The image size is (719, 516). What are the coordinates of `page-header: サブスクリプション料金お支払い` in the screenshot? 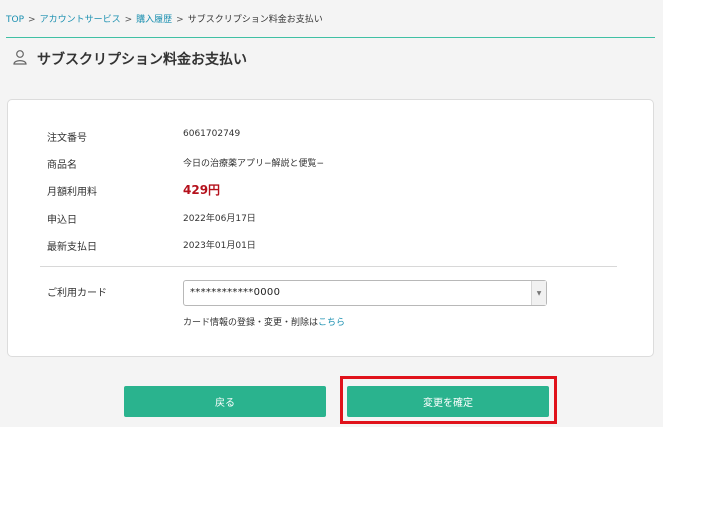 It's located at (129, 59).